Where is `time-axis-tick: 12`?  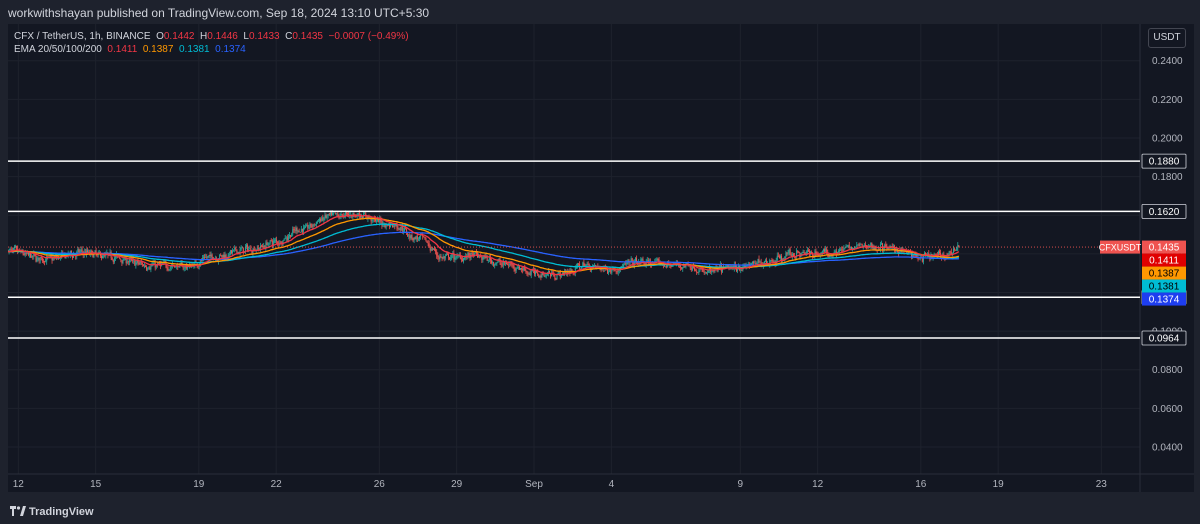 time-axis-tick: 12 is located at coordinates (19, 484).